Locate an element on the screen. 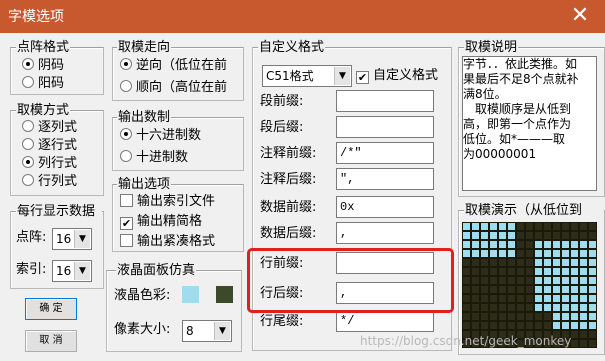  dot-count-select: 16 ▼ is located at coordinates (72, 239).